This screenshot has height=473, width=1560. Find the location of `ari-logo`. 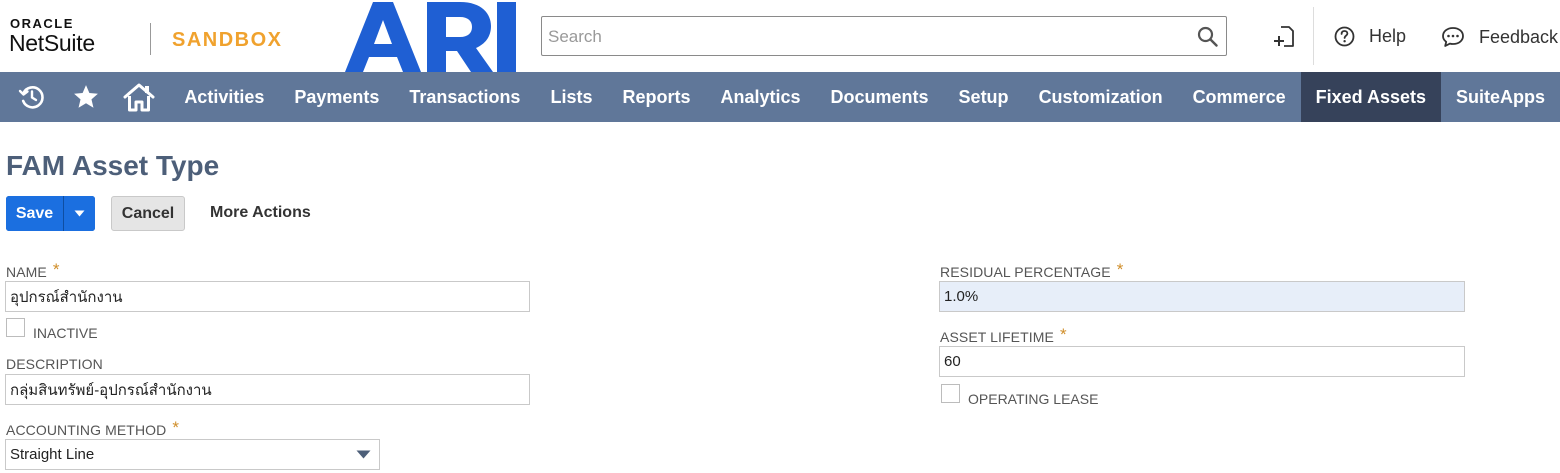

ari-logo is located at coordinates (430, 37).